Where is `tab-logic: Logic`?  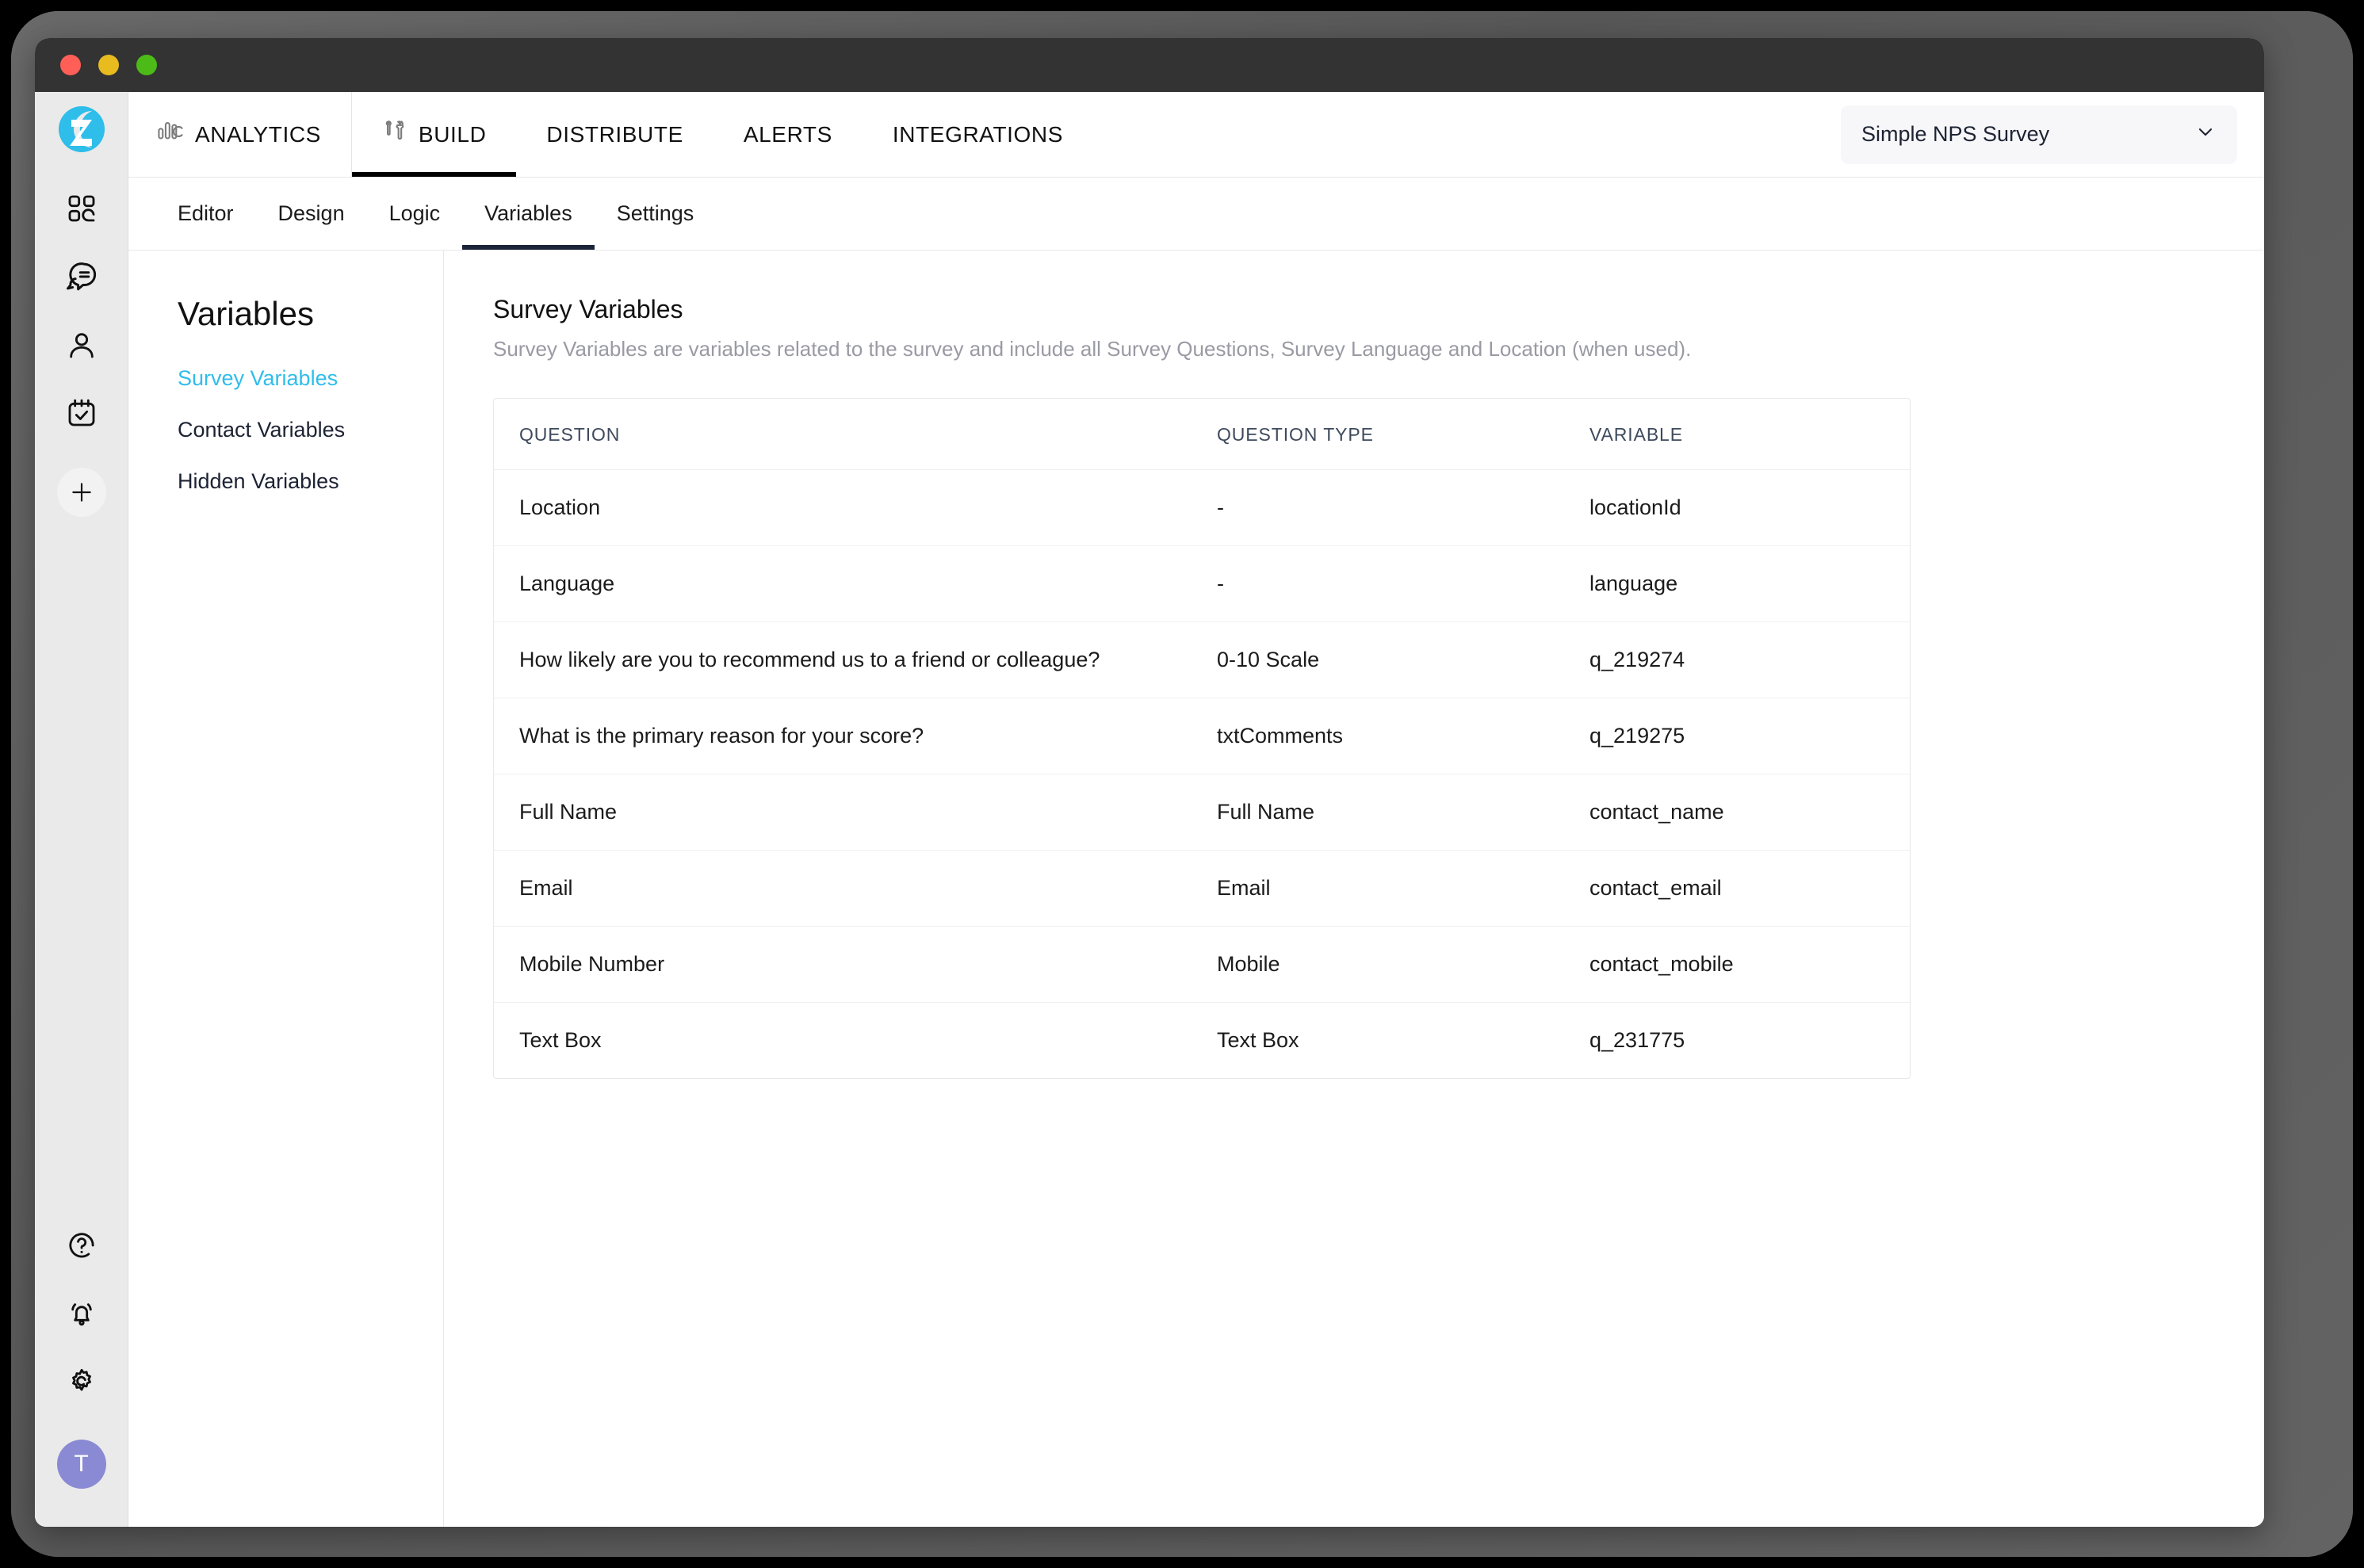 tab-logic: Logic is located at coordinates (415, 214).